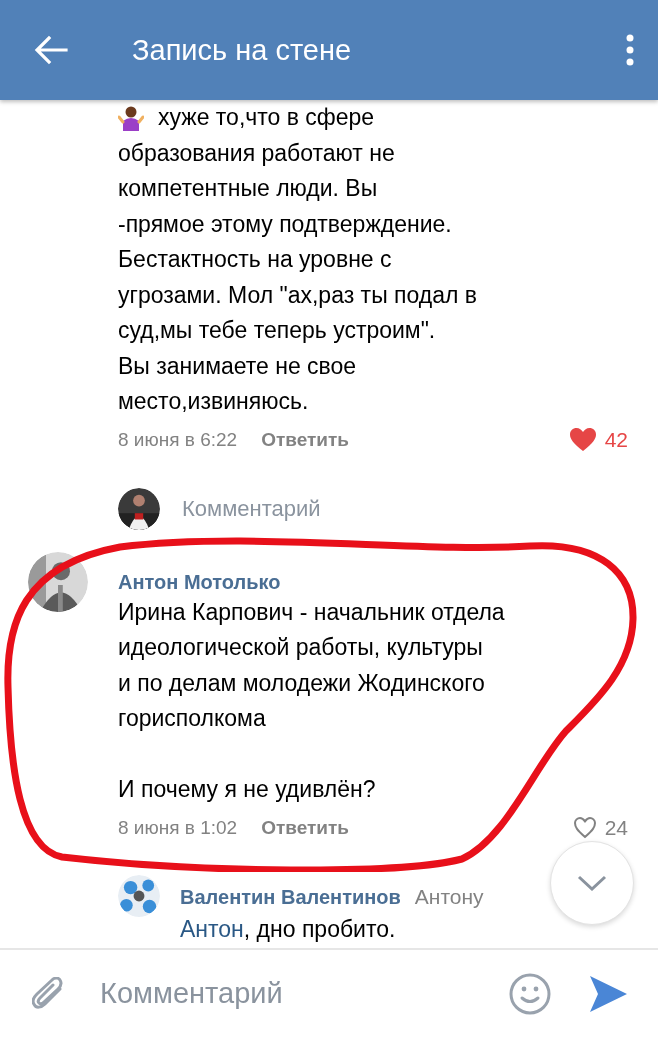  Describe the element at coordinates (616, 827) in the screenshot. I see `like-count: 24` at that location.